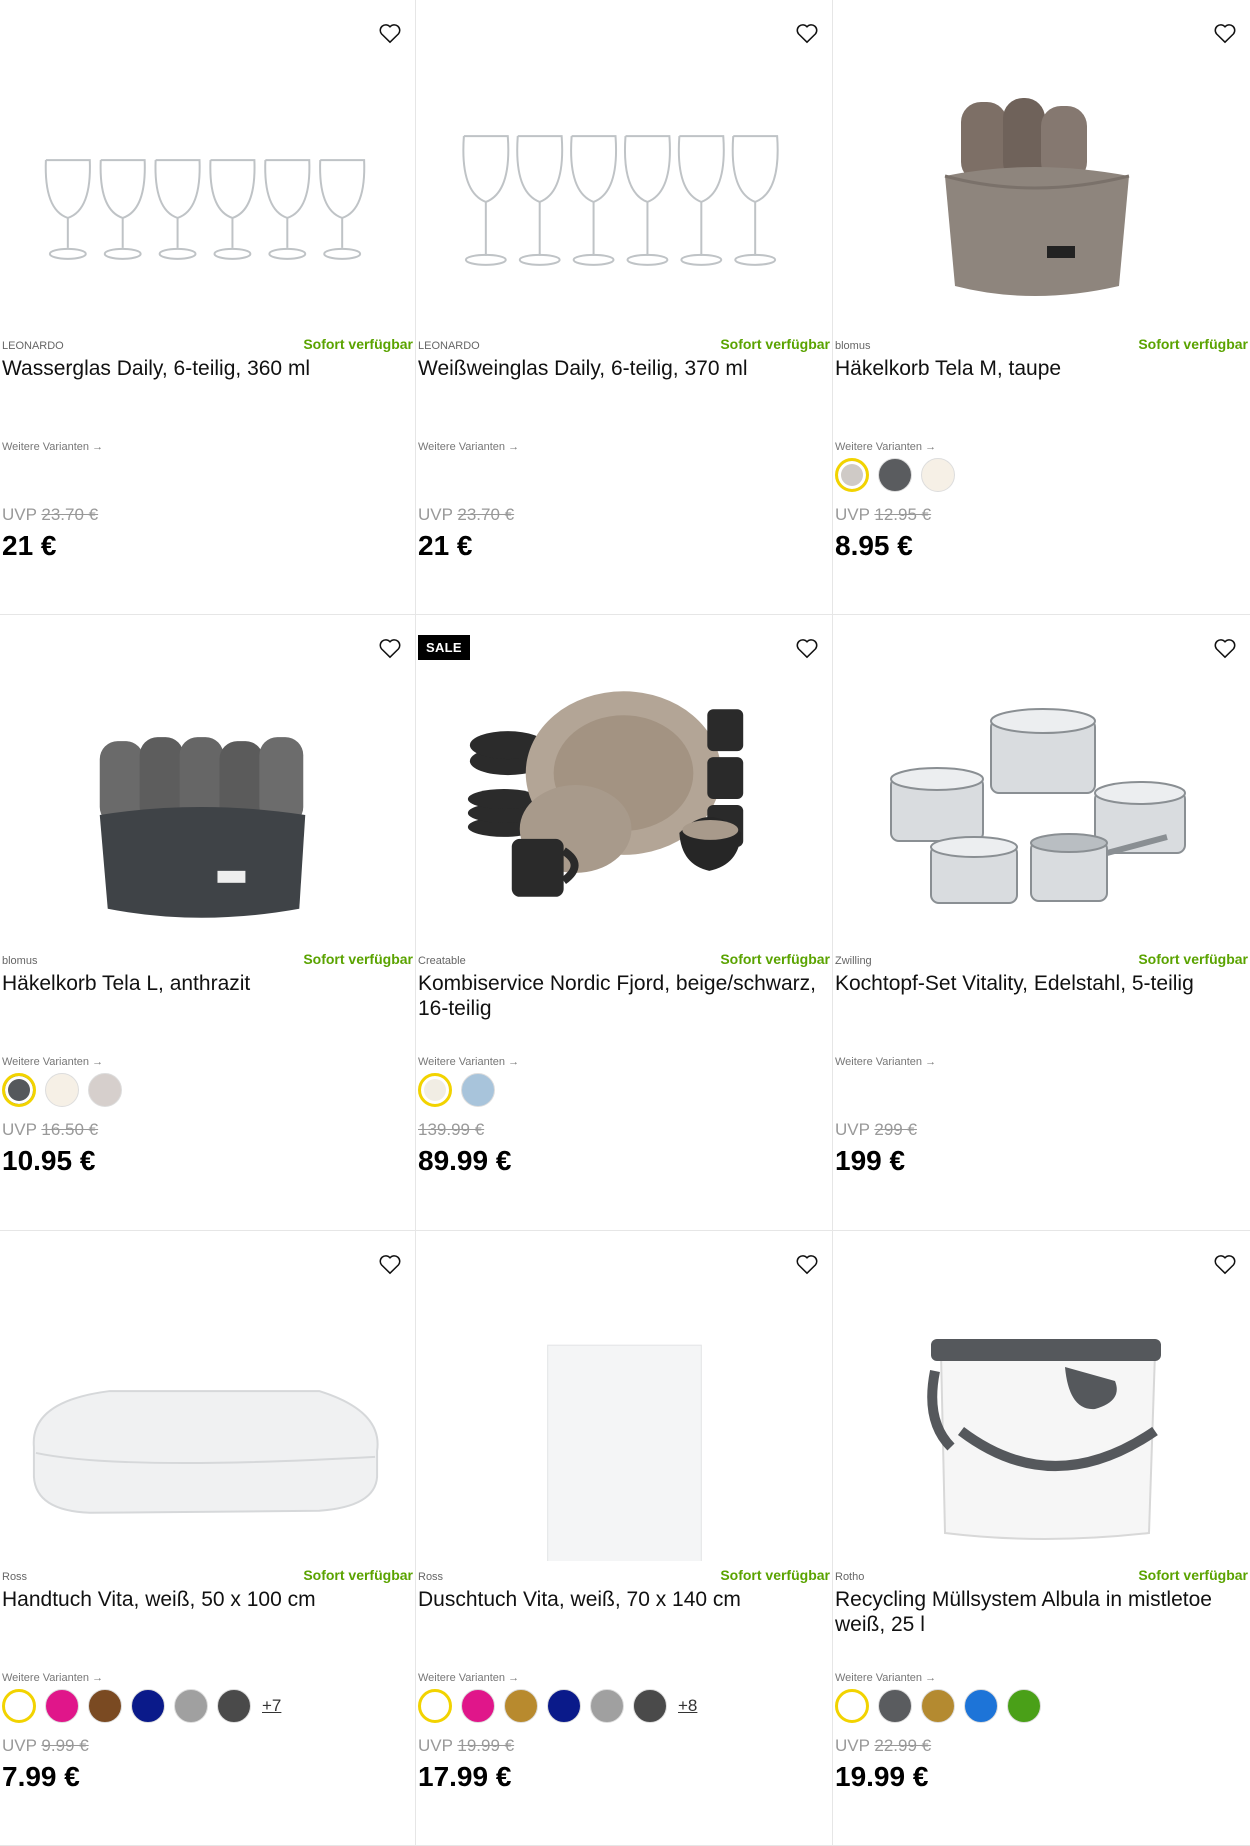  I want to click on uvp-price: 139.99 €, so click(451, 1130).